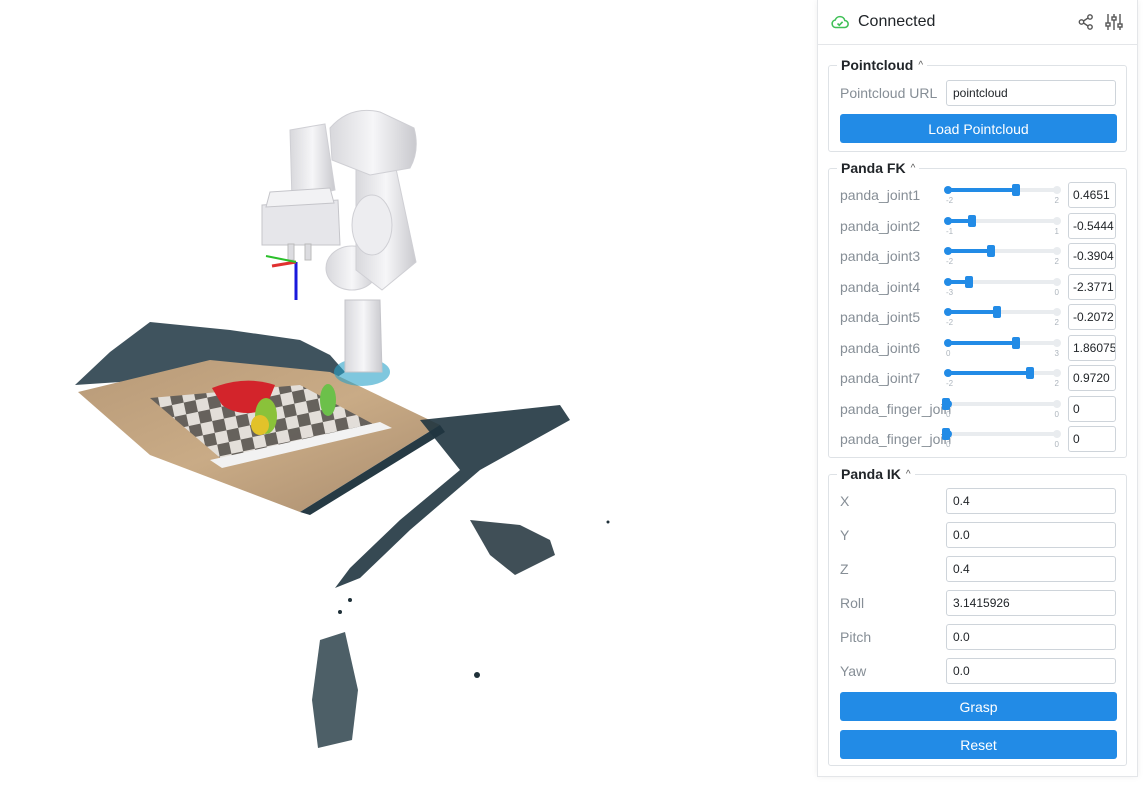 The image size is (1144, 797). What do you see at coordinates (978, 706) in the screenshot?
I see `grasp-button: Grasp` at bounding box center [978, 706].